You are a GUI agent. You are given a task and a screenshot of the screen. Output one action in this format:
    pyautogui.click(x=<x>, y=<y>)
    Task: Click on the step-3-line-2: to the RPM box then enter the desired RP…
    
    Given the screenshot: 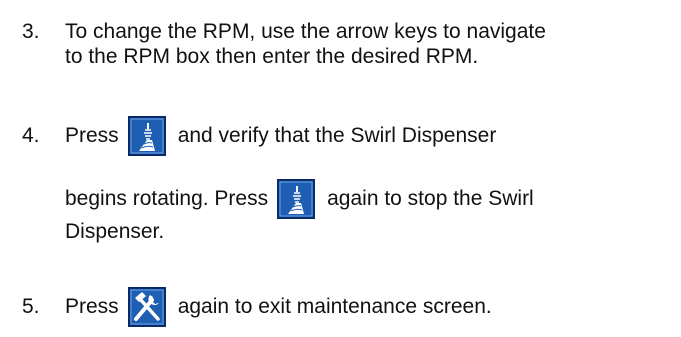 What is the action you would take?
    pyautogui.click(x=272, y=56)
    